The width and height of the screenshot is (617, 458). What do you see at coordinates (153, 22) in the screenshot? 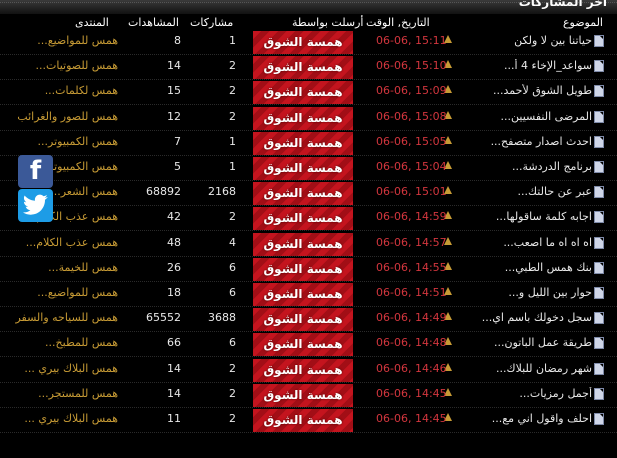
I see `header-views: المشاهدات` at bounding box center [153, 22].